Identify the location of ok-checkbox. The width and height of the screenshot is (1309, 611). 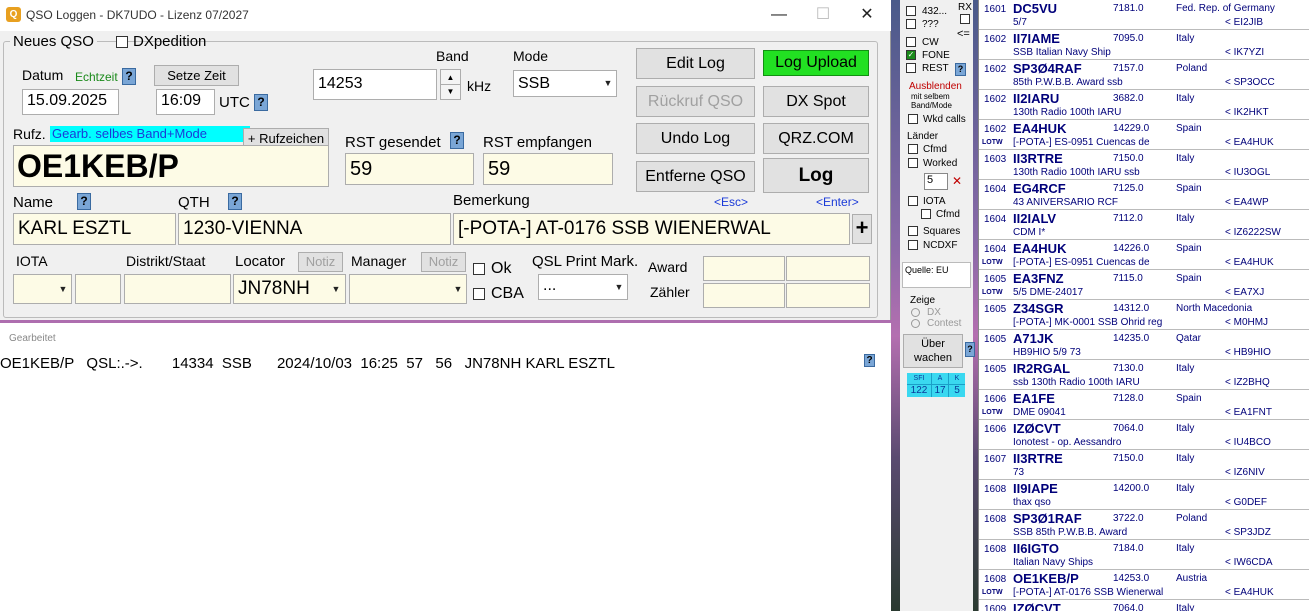
(479, 269).